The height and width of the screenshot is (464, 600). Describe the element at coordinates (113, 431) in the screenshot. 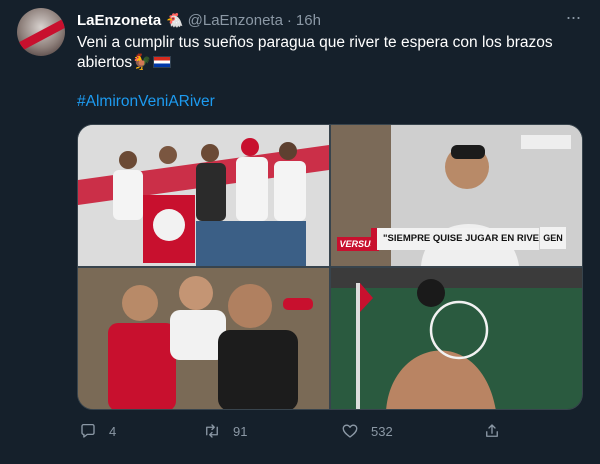

I see `reply-count: 4` at that location.